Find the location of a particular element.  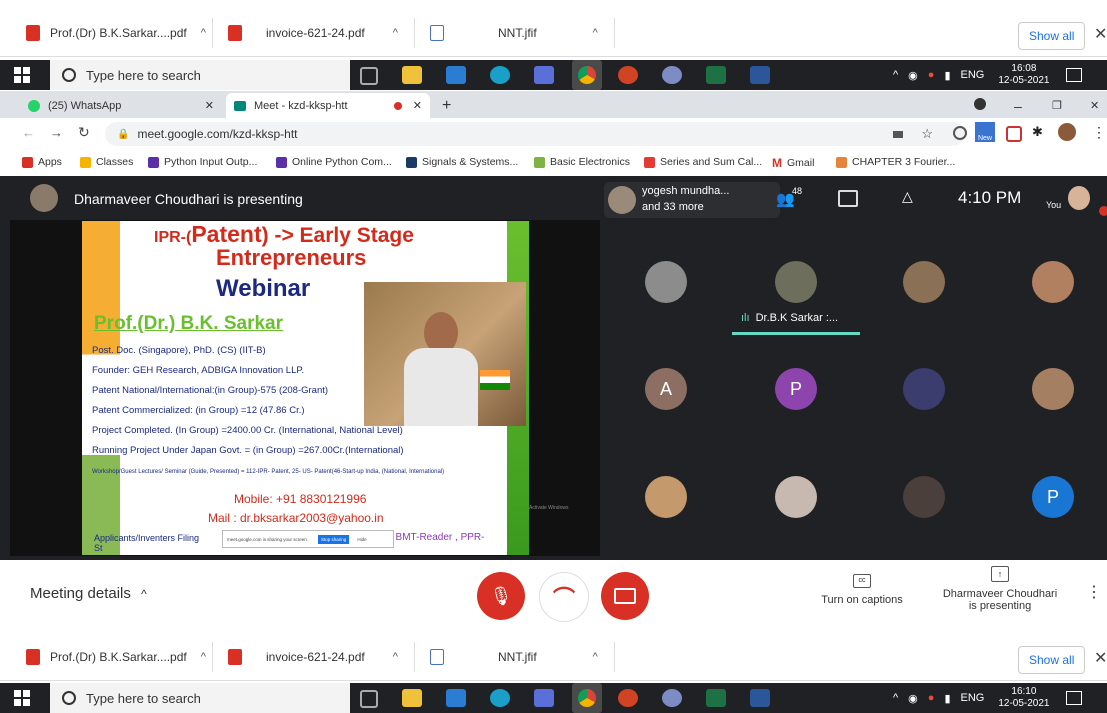

participants-preview: yogesh mundha... and 33 more is located at coordinates (692, 200).